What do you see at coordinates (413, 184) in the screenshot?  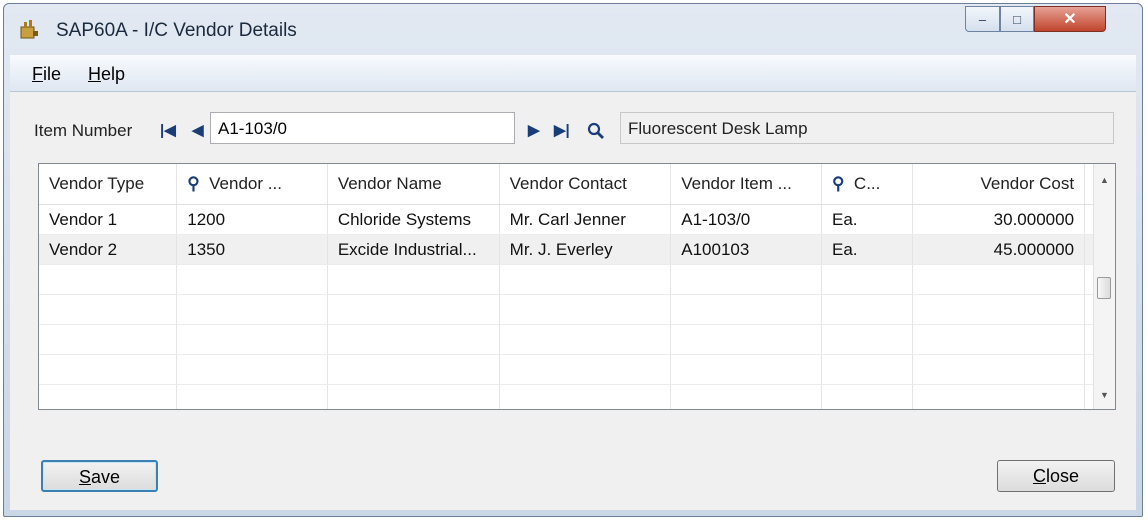 I see `col-vendor-name: Vendor Name` at bounding box center [413, 184].